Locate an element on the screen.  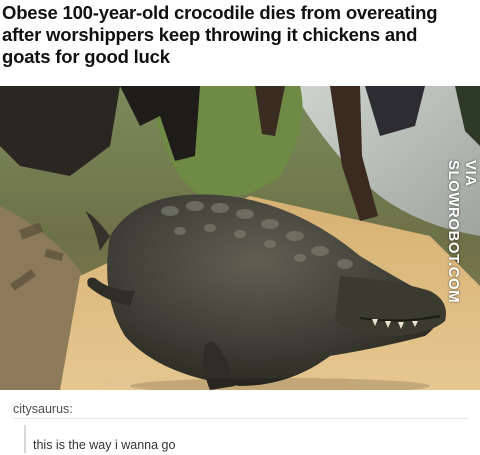
post-divider is located at coordinates (240, 418).